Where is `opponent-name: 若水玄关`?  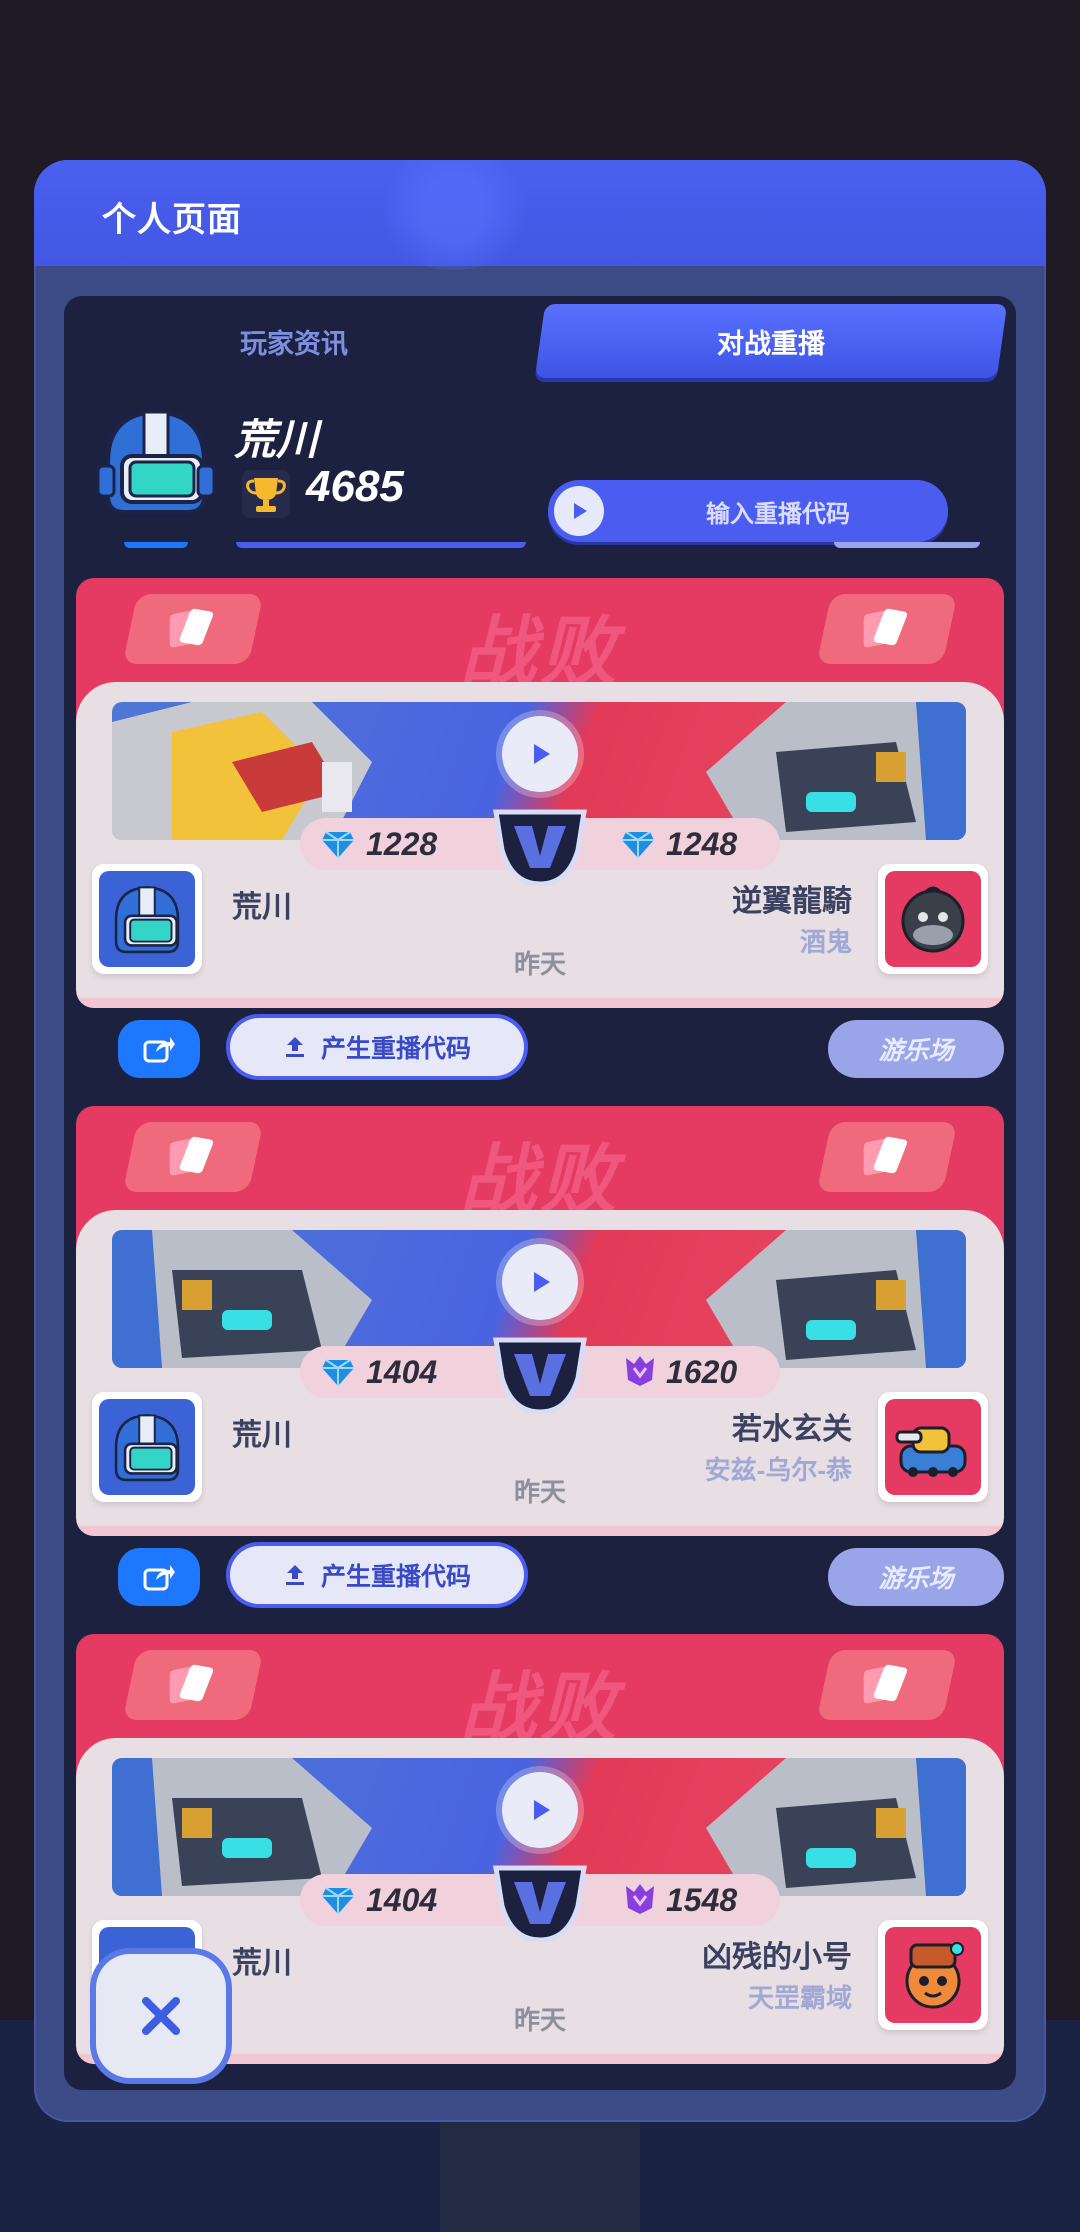
opponent-name: 若水玄关 is located at coordinates (792, 1429).